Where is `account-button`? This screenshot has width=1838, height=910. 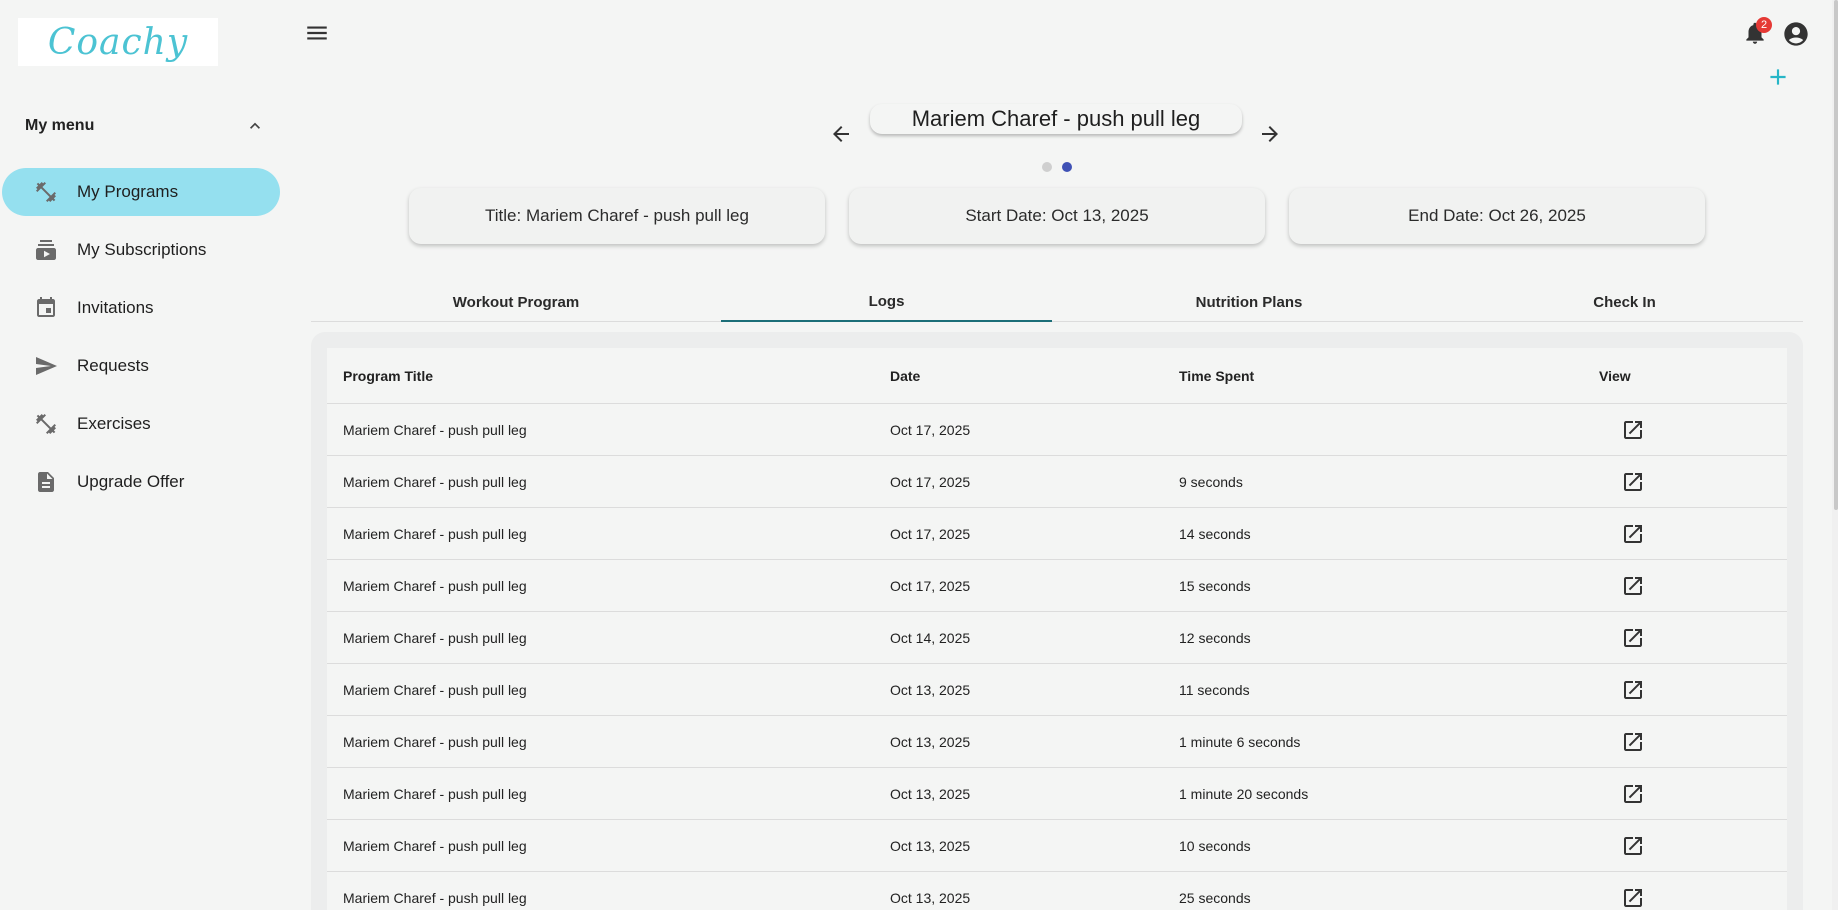
account-button is located at coordinates (1796, 34).